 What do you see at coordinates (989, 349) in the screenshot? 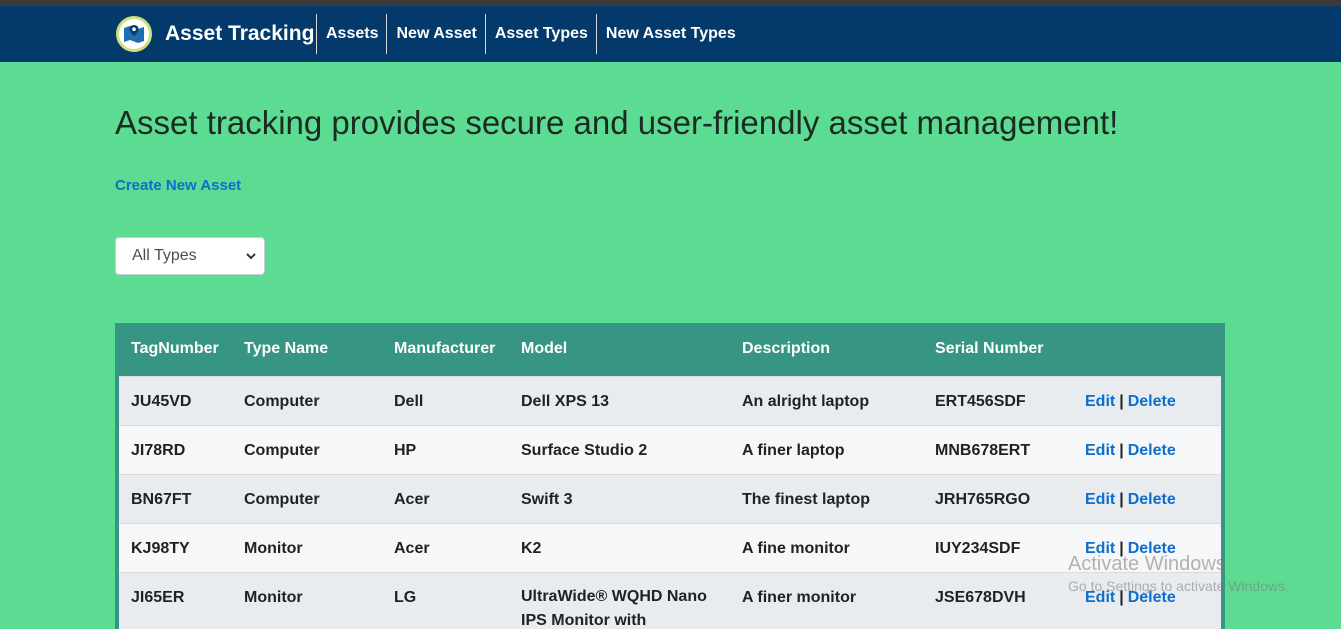
I see `column-header: Serial Number` at bounding box center [989, 349].